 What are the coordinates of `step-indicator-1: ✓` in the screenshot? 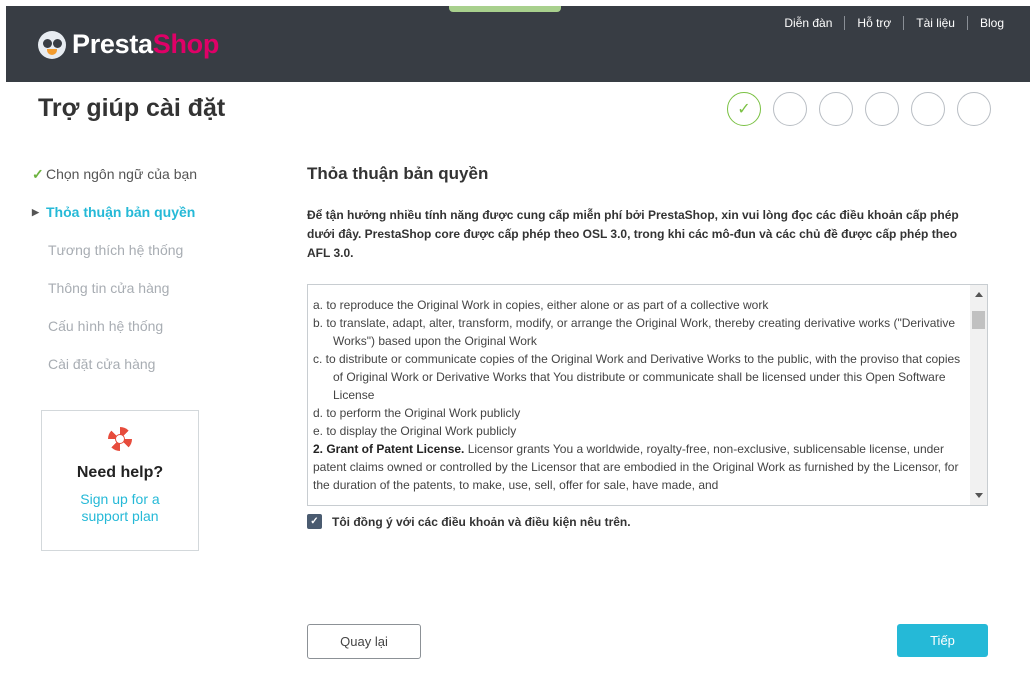 It's located at (744, 109).